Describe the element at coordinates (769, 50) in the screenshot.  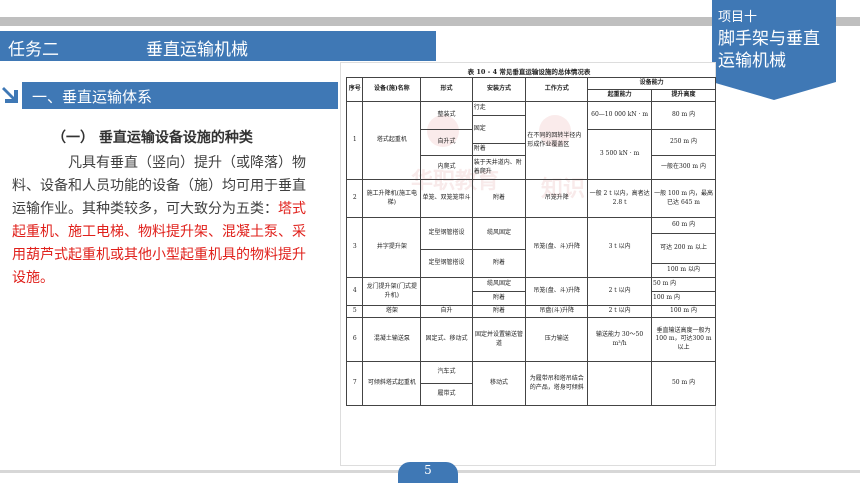
I see `project-title: 脚手架与垂直运输机械` at that location.